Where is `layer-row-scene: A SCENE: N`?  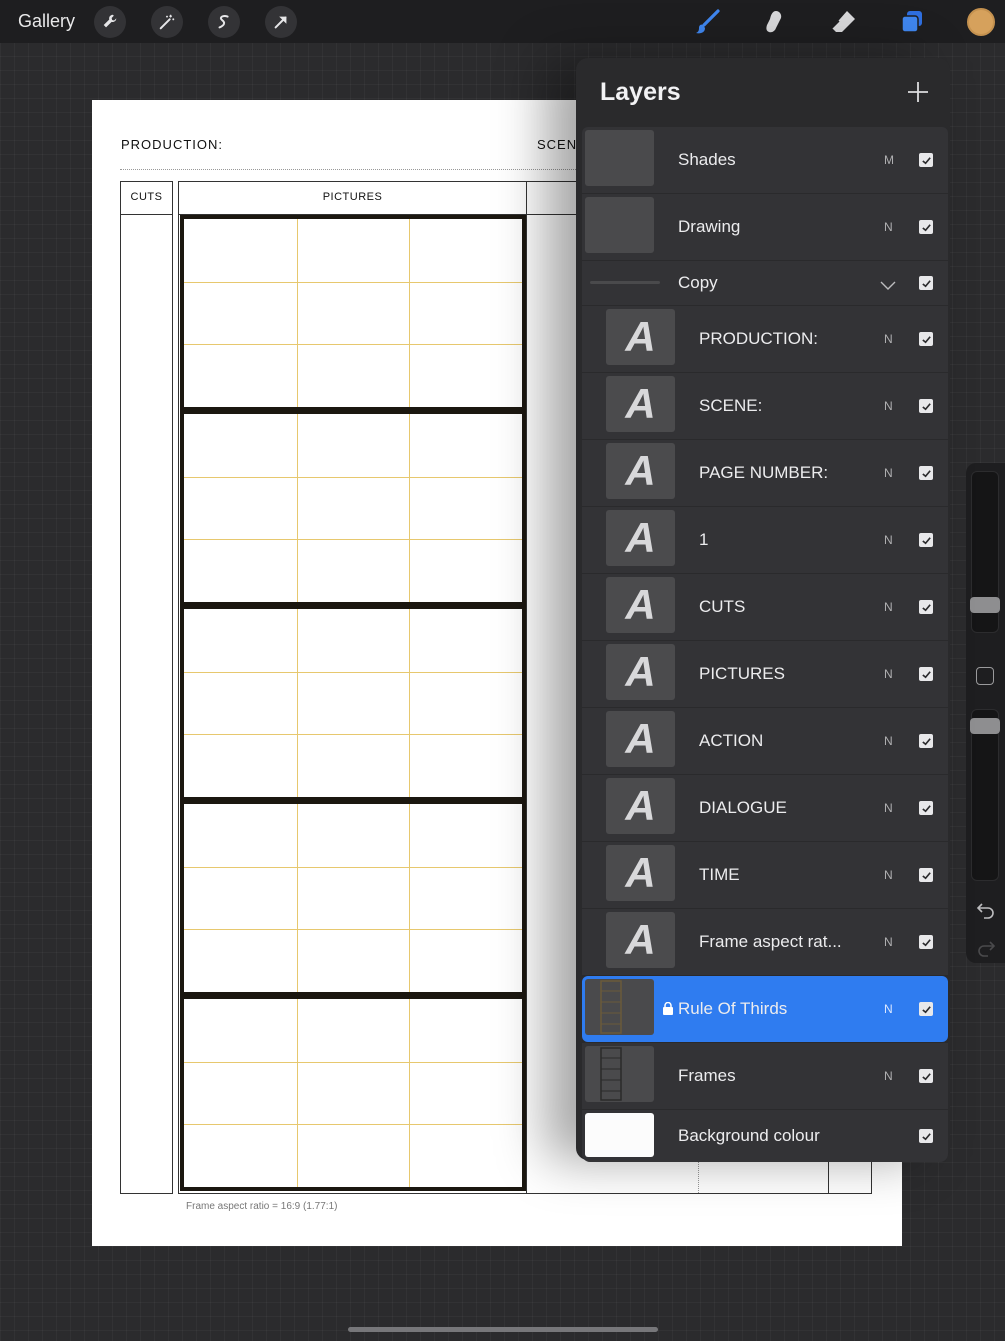 layer-row-scene: A SCENE: N is located at coordinates (765, 406).